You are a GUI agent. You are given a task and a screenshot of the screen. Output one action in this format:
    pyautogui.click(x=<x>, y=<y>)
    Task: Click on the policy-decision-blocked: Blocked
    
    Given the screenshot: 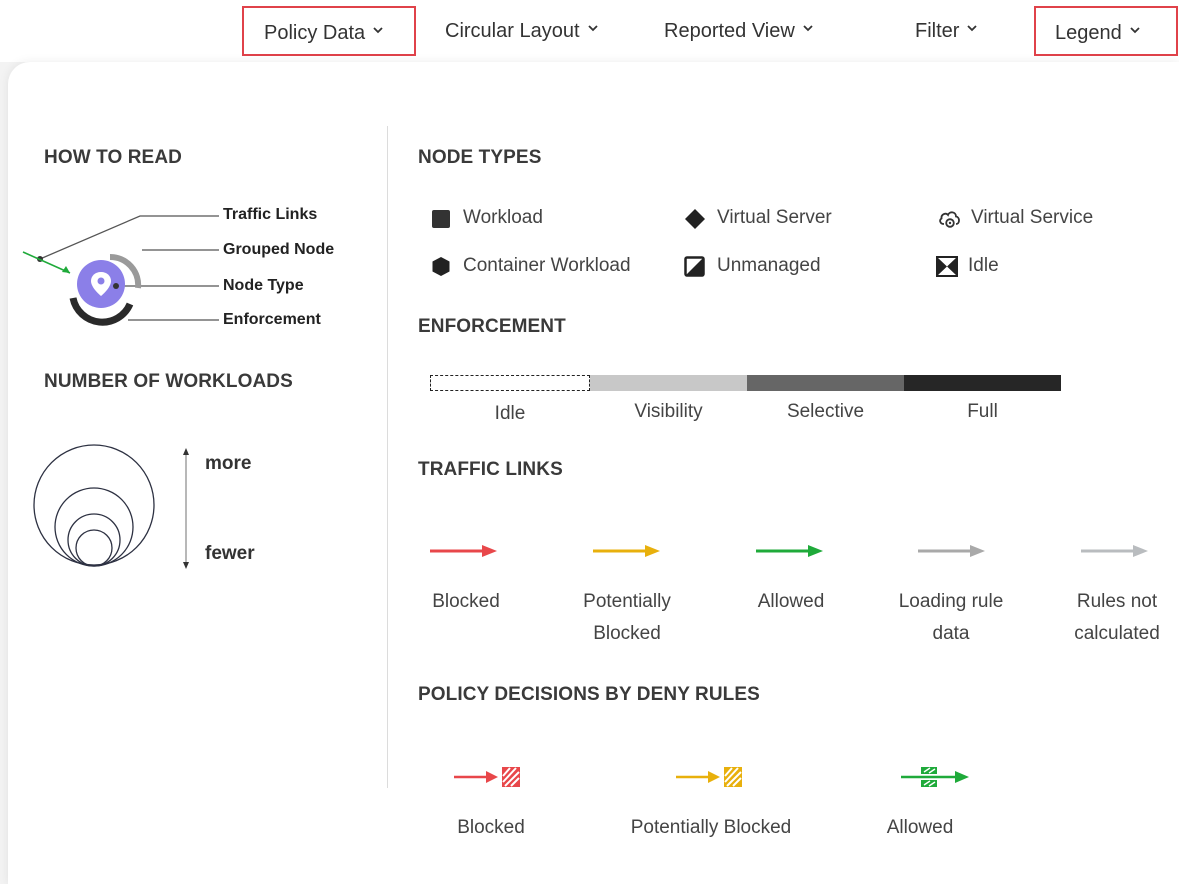 What is the action you would take?
    pyautogui.click(x=491, y=827)
    